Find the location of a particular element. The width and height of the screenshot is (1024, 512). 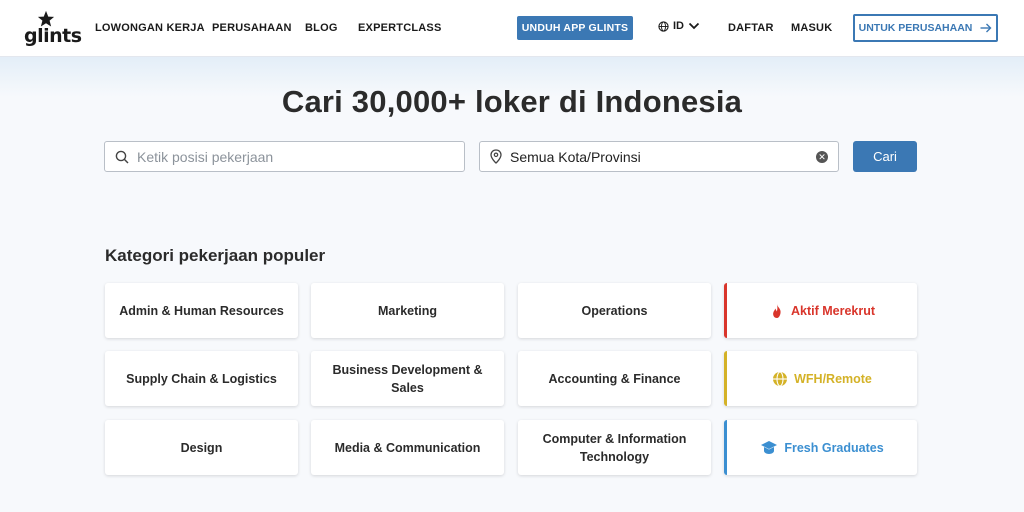

category-card-actively-hiring: Aktif Merekrut is located at coordinates (820, 310).